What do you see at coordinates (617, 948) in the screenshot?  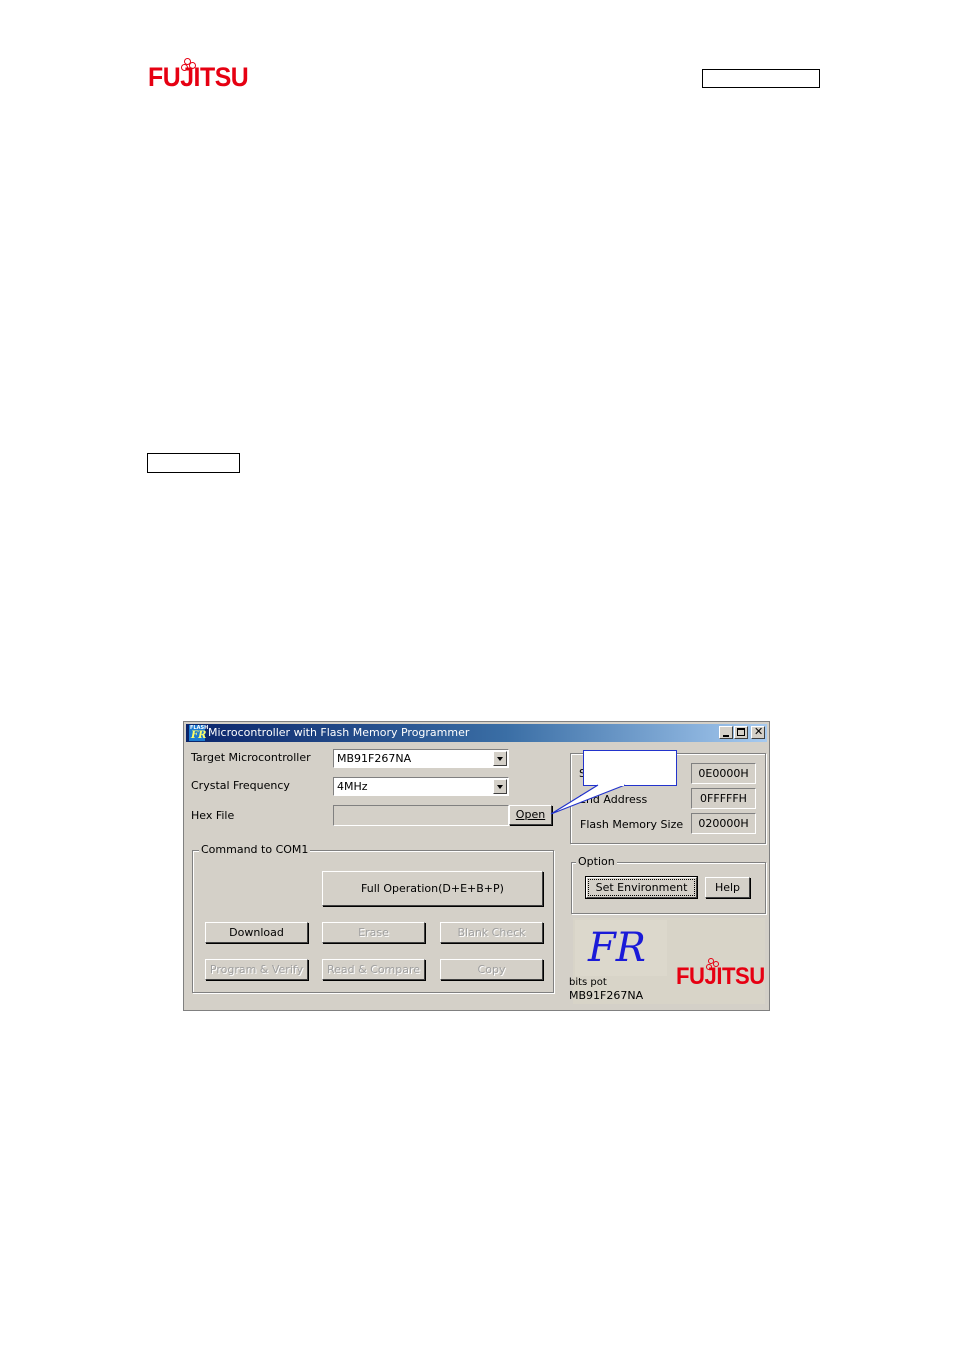 I see `fr-logo: FR` at bounding box center [617, 948].